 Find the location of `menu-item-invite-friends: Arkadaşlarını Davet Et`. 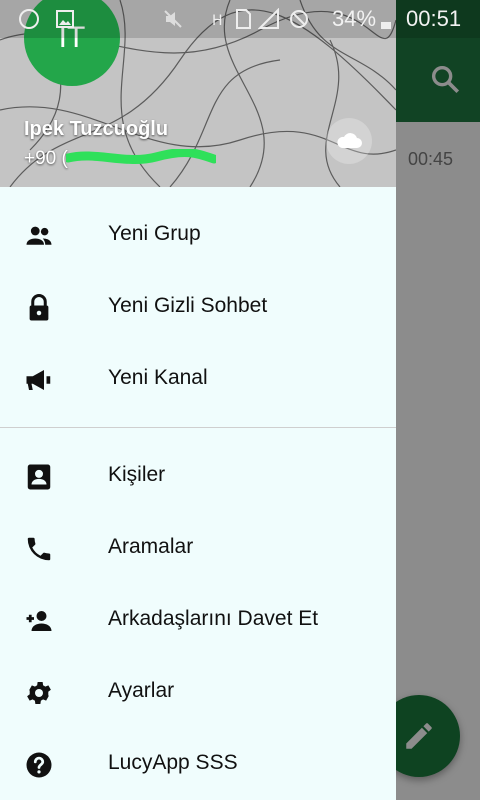

menu-item-invite-friends: Arkadaşlarını Davet Et is located at coordinates (198, 620).